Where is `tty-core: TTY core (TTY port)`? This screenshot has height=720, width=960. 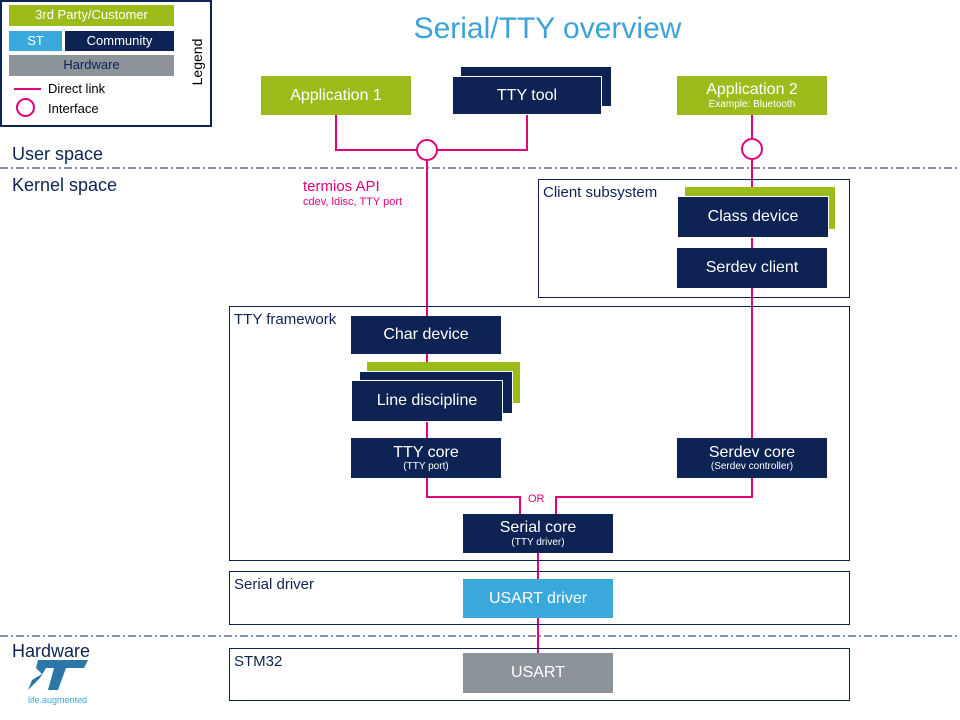
tty-core: TTY core (TTY port) is located at coordinates (426, 458).